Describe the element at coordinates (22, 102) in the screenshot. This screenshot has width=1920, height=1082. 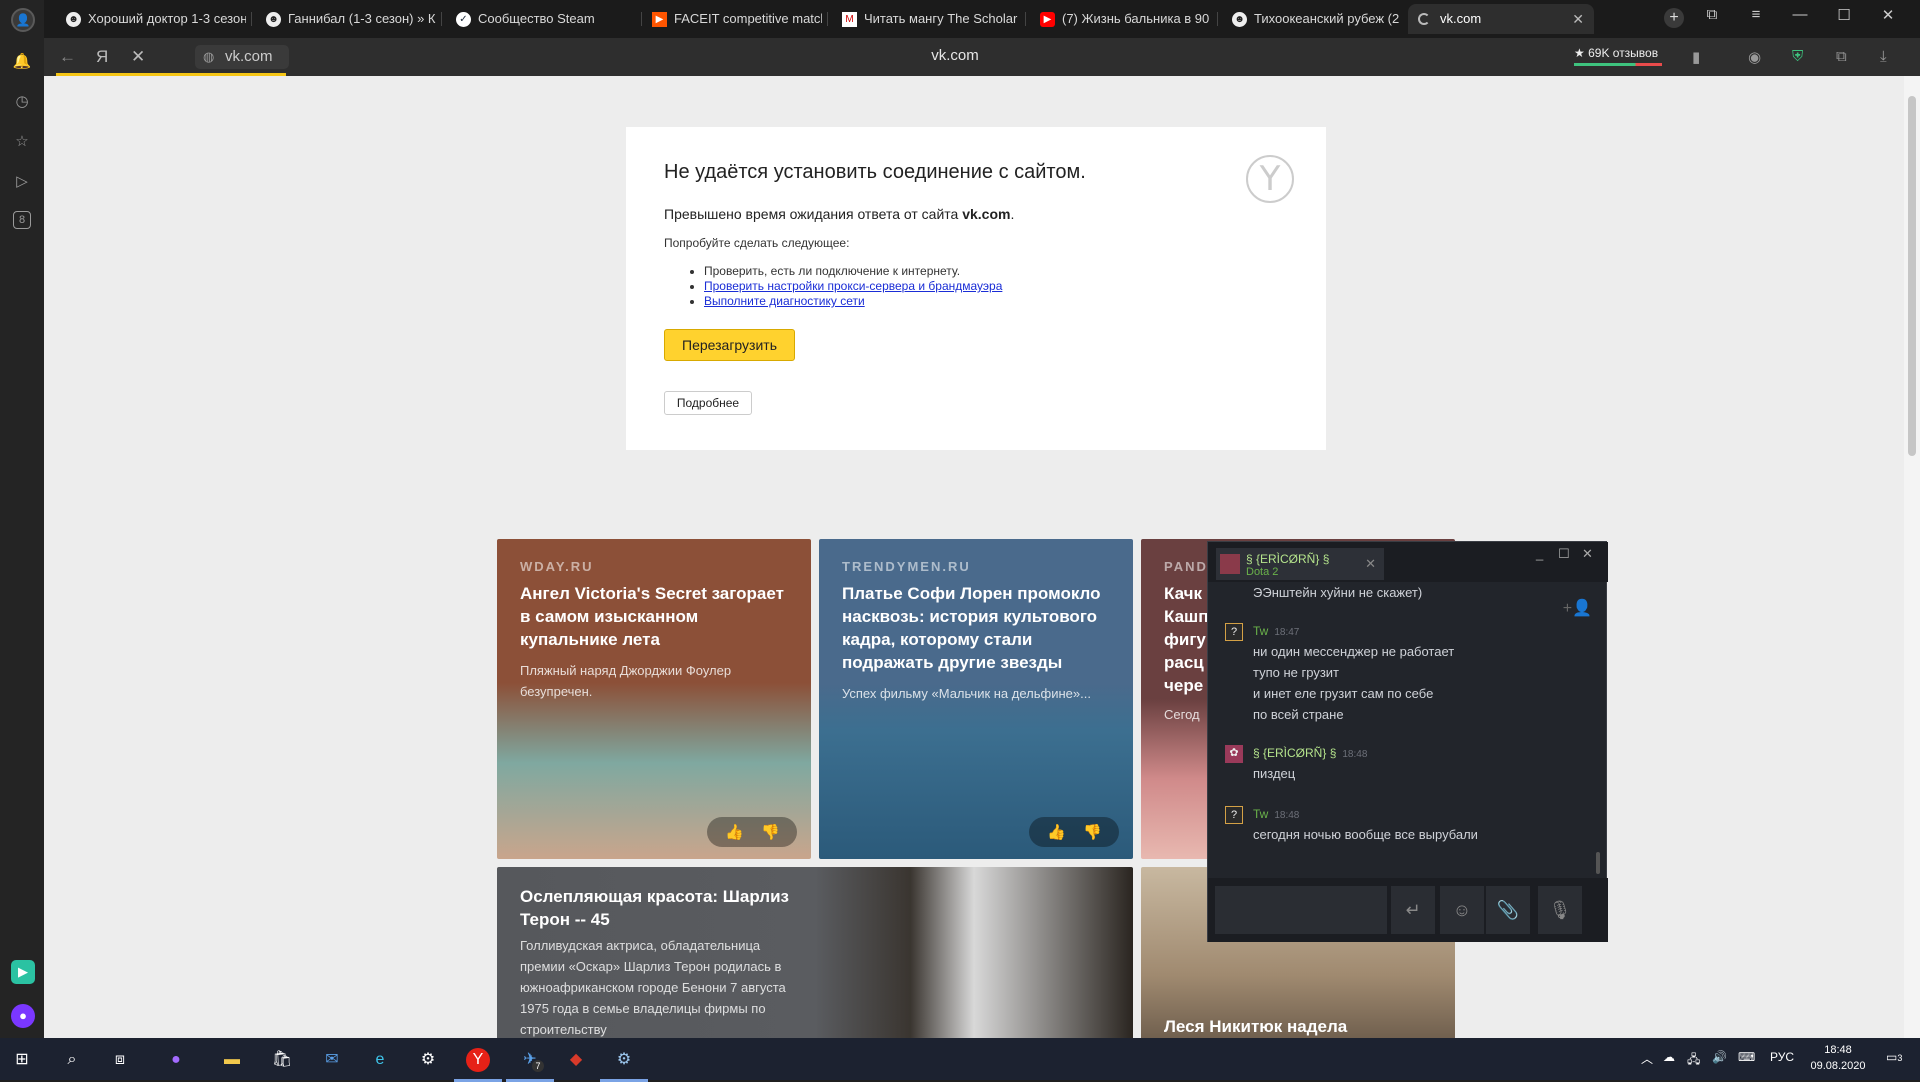
I see `history-clock-icon: ◷` at that location.